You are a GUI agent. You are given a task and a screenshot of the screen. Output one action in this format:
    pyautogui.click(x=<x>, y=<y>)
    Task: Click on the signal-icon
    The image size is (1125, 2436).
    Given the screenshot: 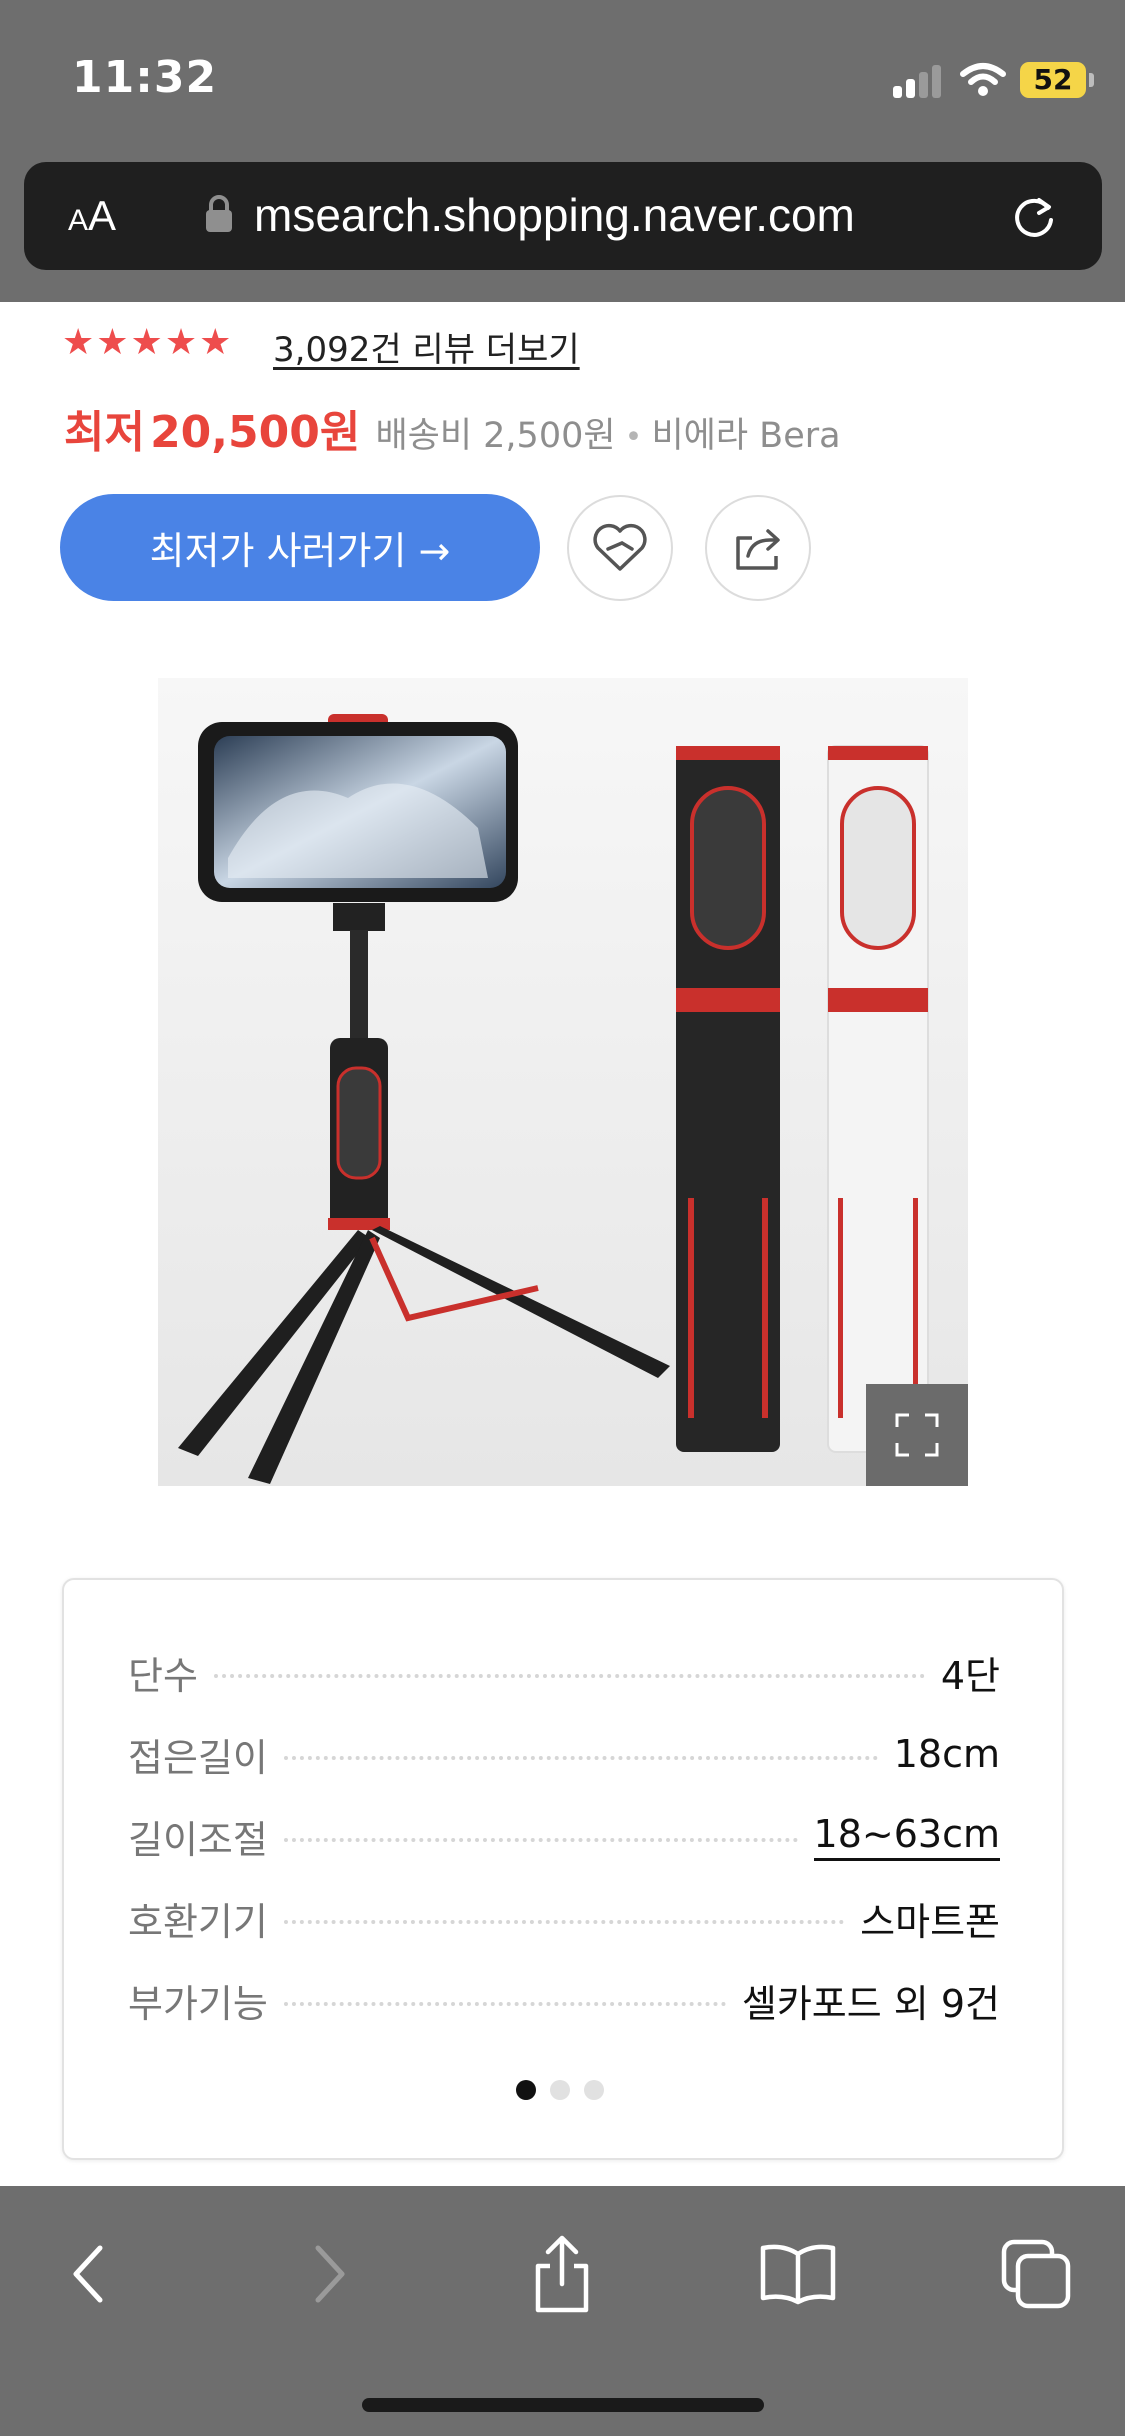 What is the action you would take?
    pyautogui.click(x=918, y=81)
    